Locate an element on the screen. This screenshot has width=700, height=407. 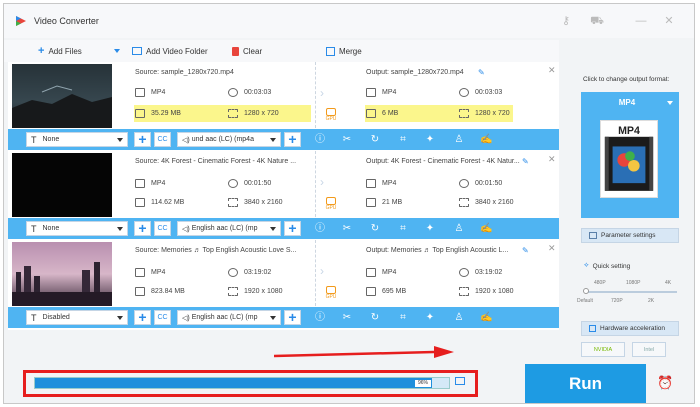
minimize-button: — is located at coordinates (641, 21).